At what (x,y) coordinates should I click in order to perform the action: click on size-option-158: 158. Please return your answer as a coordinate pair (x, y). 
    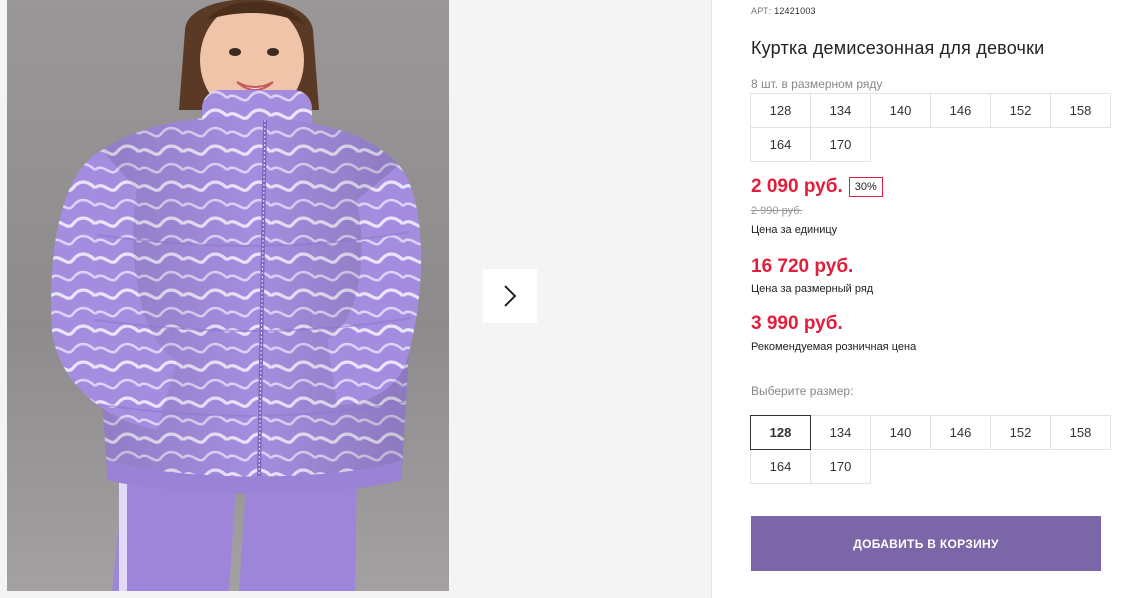
    Looking at the image, I should click on (1080, 432).